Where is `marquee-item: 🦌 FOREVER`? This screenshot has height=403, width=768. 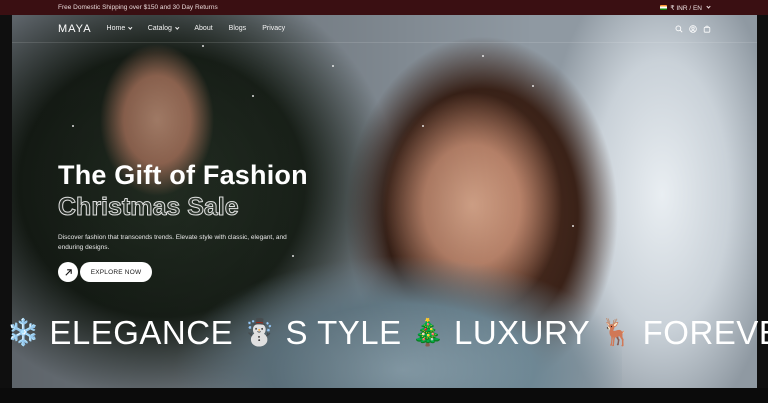
marquee-item: 🦌 FOREVER is located at coordinates (679, 332).